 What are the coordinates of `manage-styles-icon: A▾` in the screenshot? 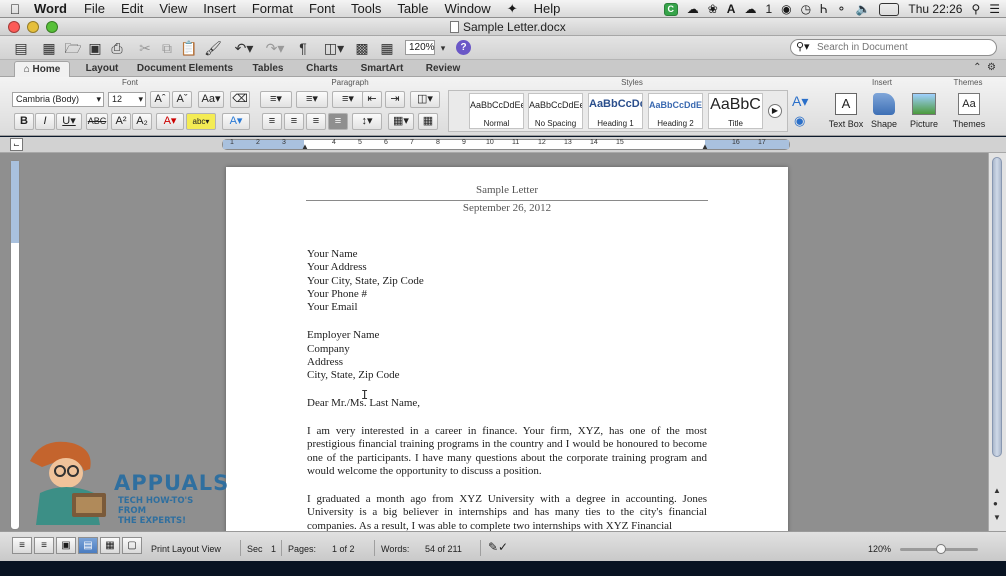 It's located at (800, 101).